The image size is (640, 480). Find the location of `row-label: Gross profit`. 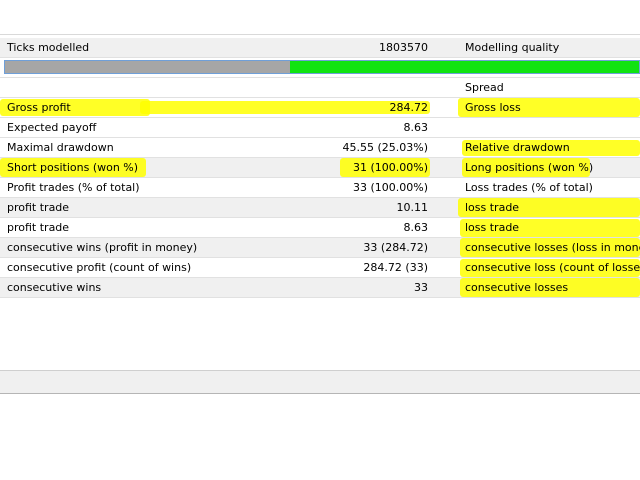

row-label: Gross profit is located at coordinates (39, 107).